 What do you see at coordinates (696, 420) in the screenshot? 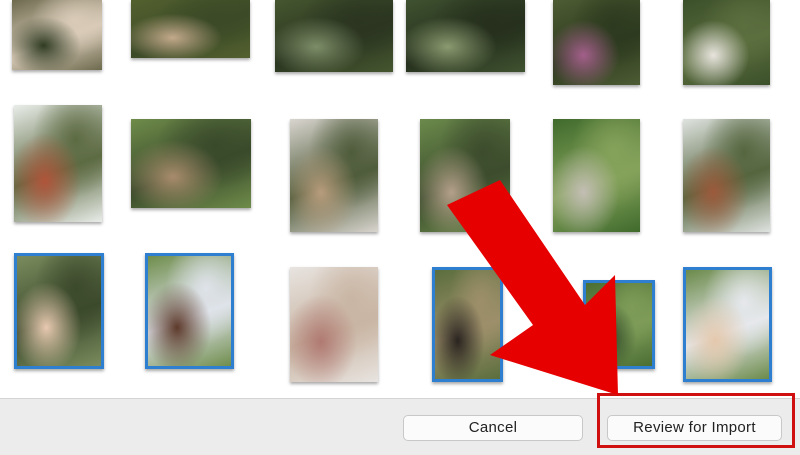
I see `annotation-highlight-box` at bounding box center [696, 420].